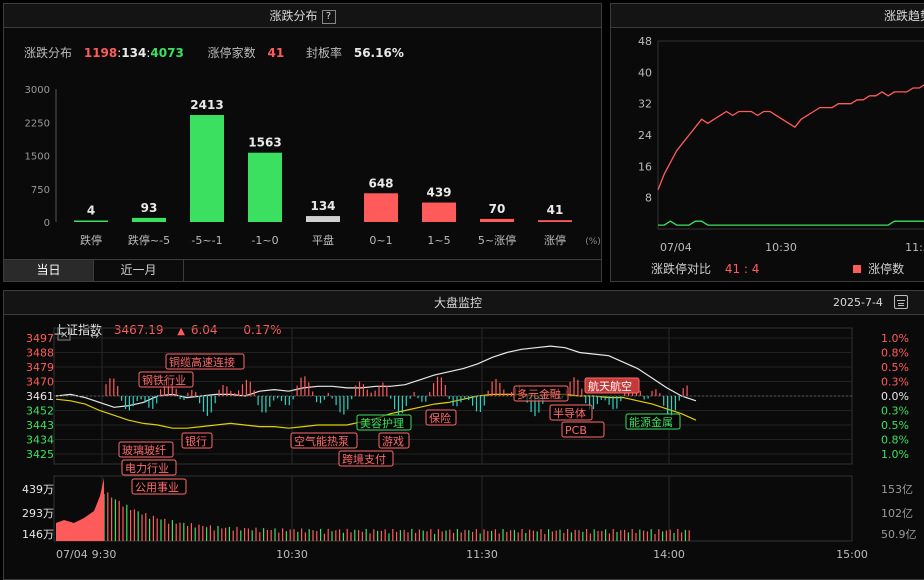  I want to click on event-tag: 游戏, so click(393, 441).